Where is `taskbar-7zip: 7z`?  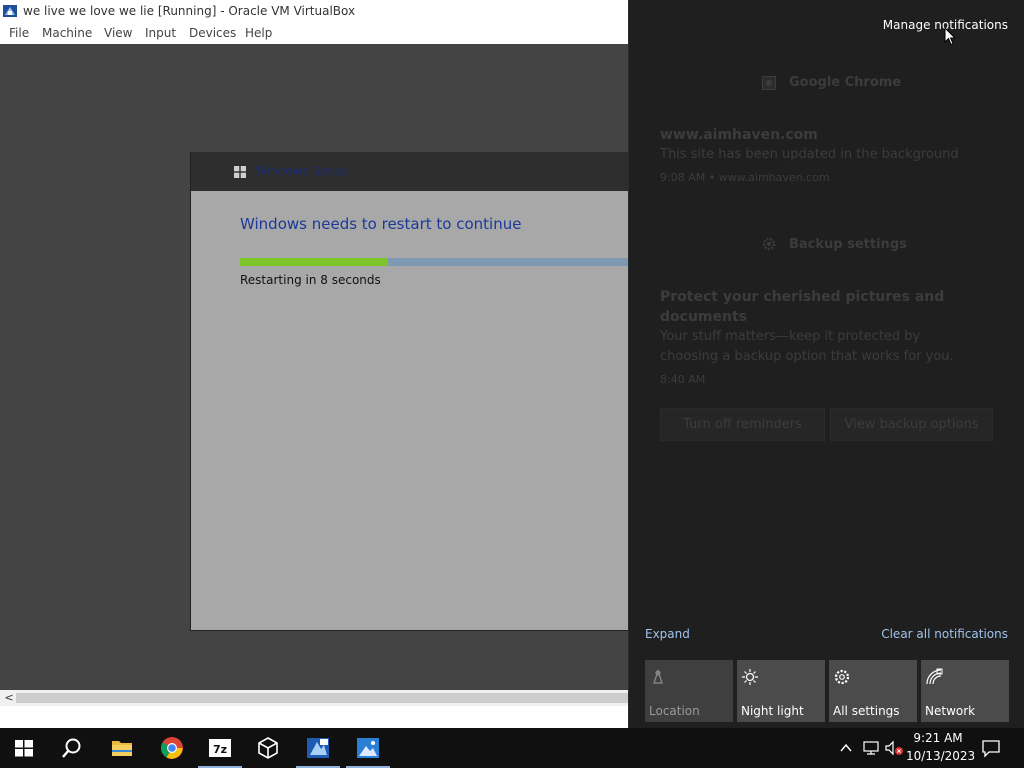
taskbar-7zip: 7z is located at coordinates (220, 748).